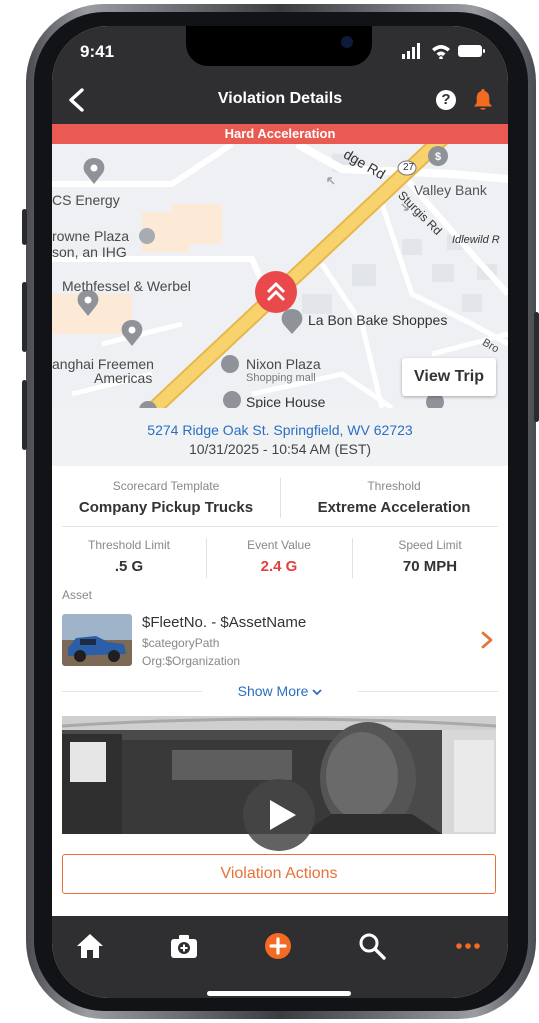 The image size is (539, 1023). I want to click on map-label-cs-energy: CS Energy, so click(86, 200).